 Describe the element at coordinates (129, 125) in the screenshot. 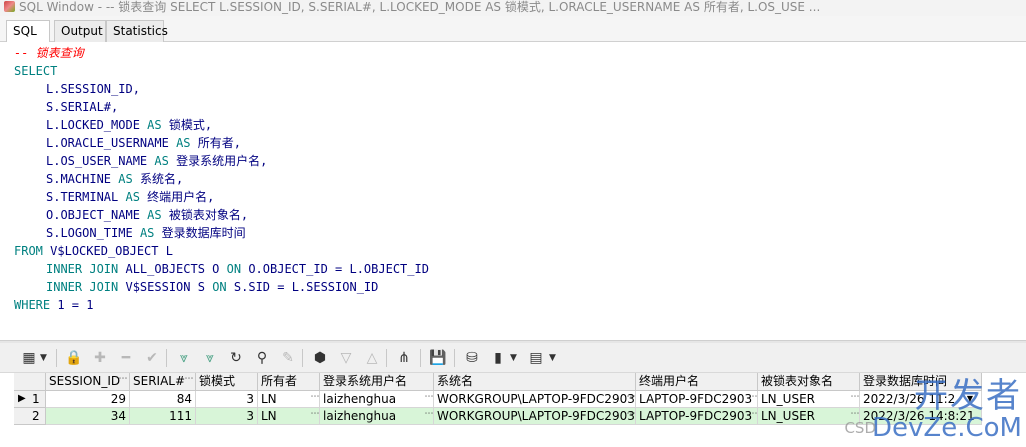

I see `sql-column-line: L.LOCKED_MODE AS 锁模式,` at that location.